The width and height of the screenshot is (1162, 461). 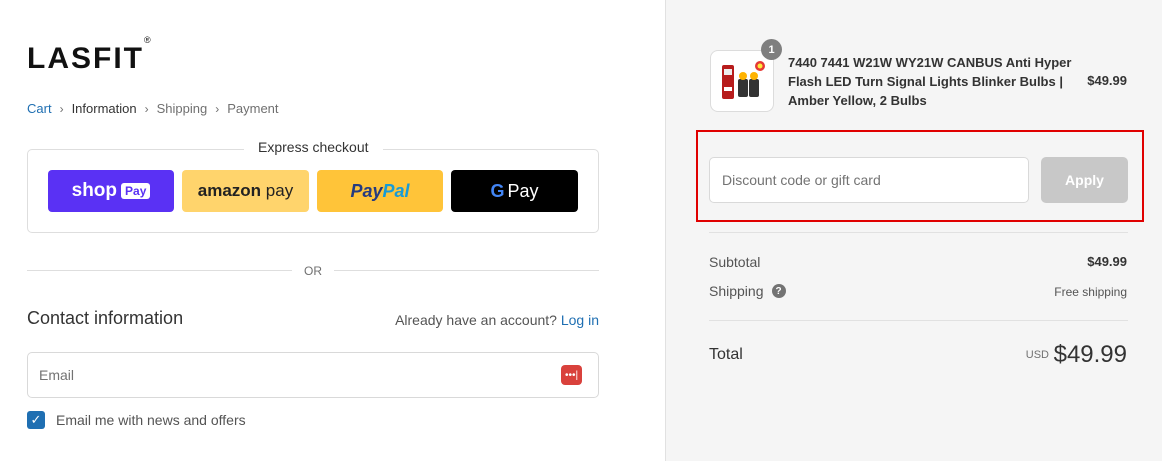 I want to click on login-link: Log in, so click(x=580, y=320).